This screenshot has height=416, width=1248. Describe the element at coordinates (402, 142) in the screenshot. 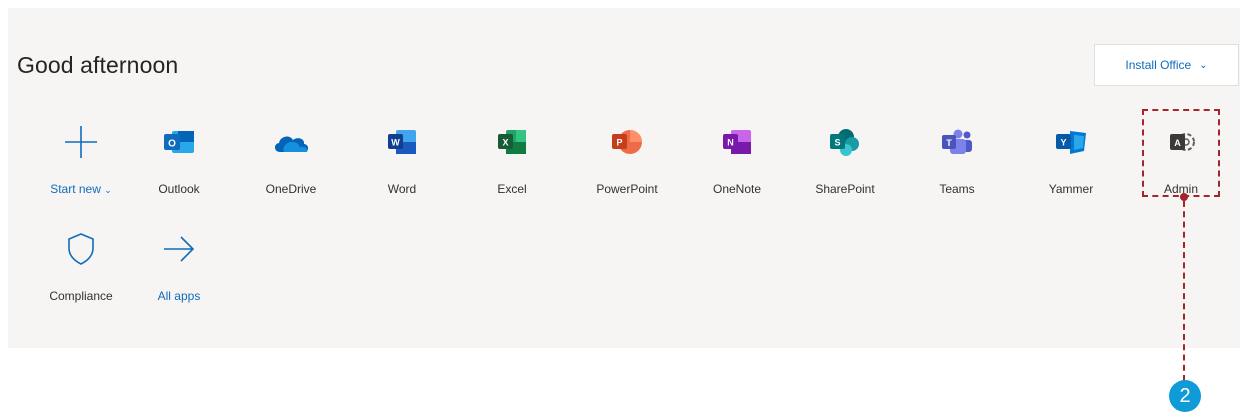

I see `word-icon: W` at that location.